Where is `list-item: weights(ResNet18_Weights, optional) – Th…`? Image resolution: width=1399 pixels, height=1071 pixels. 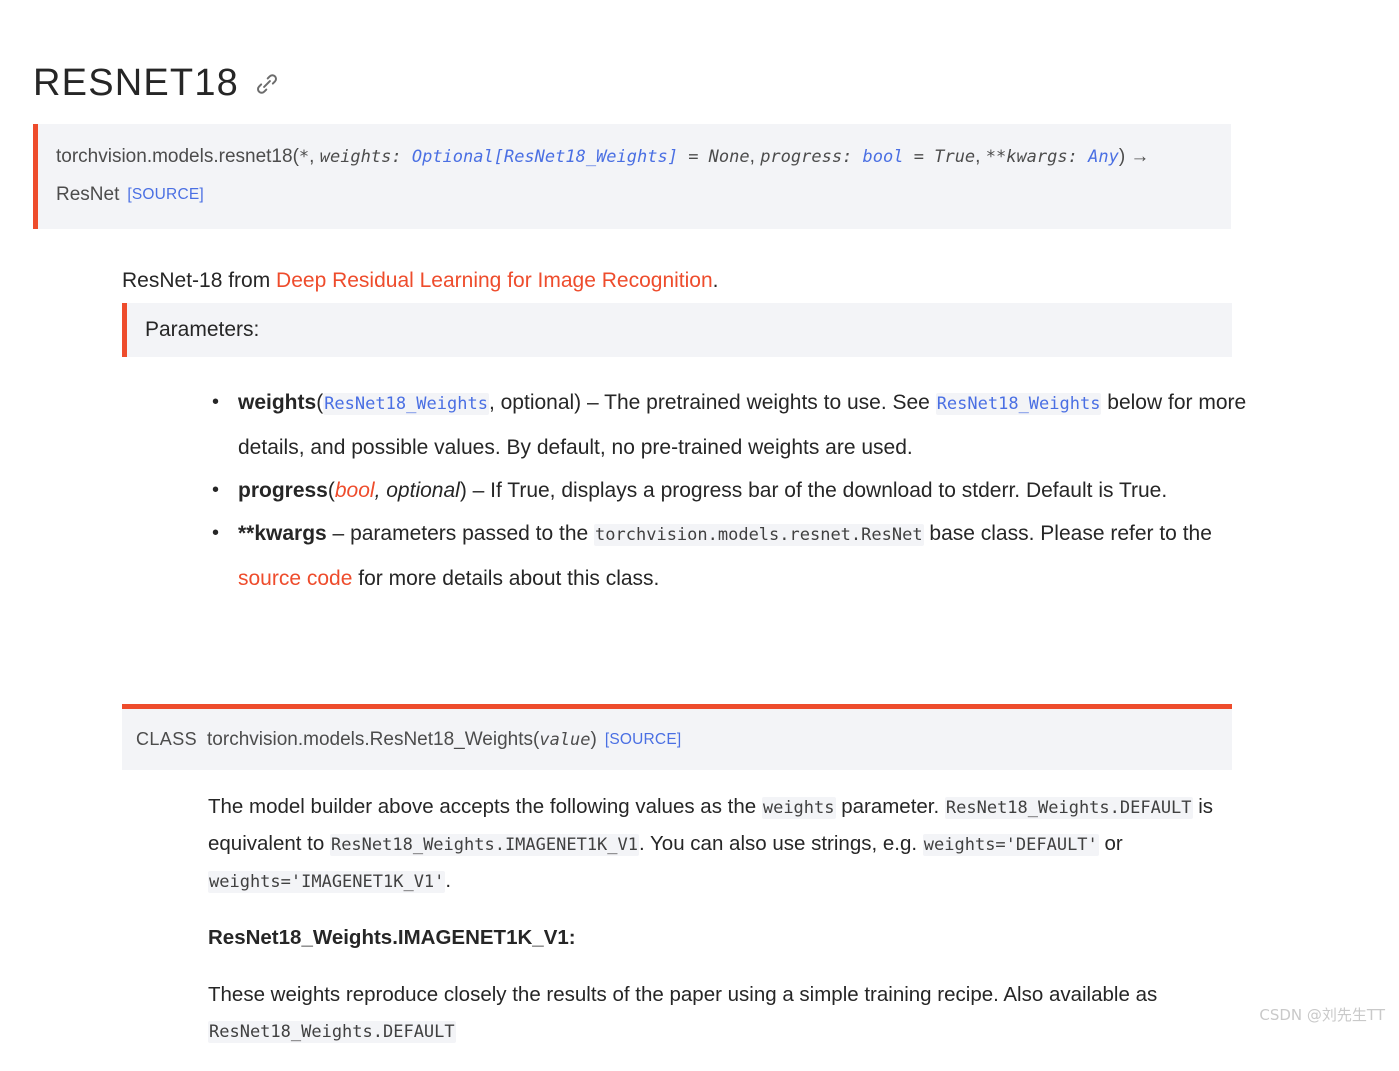 list-item: weights(ResNet18_Weights, optional) – Th… is located at coordinates (745, 425).